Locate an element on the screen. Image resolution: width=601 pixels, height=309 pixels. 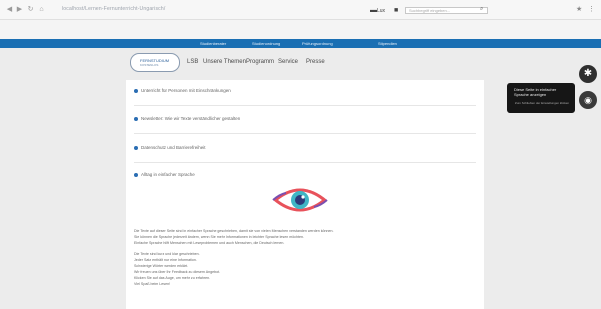
menu-programm: Programm is located at coordinates (260, 62).